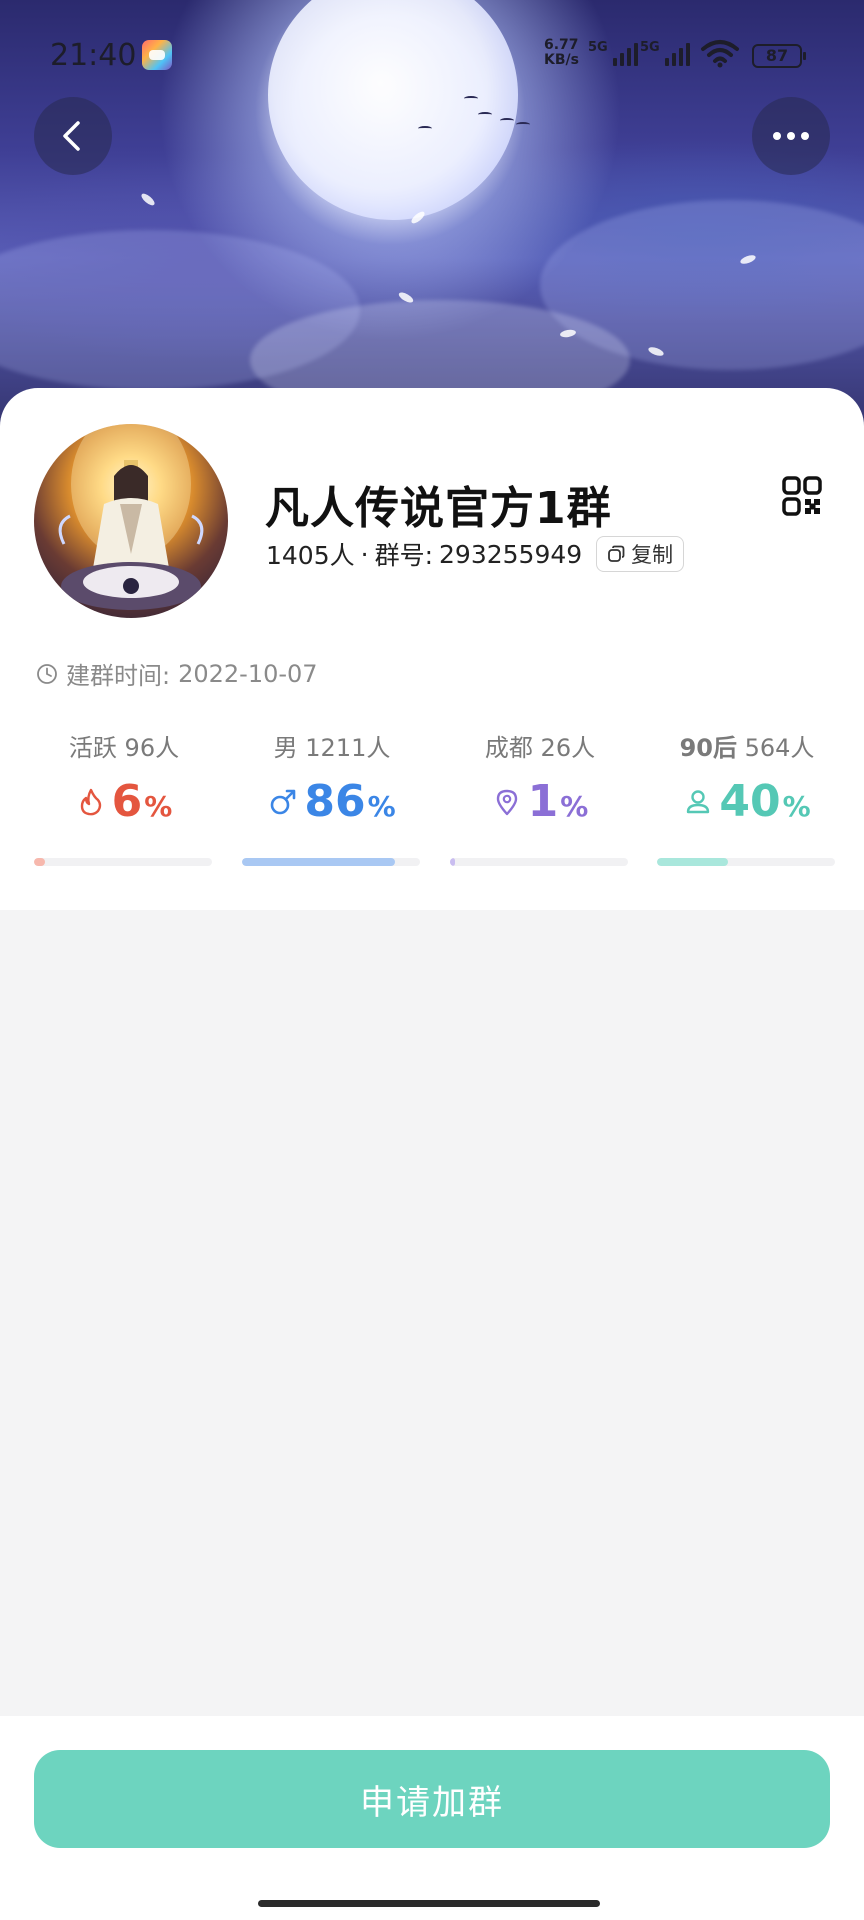 The height and width of the screenshot is (1920, 864). I want to click on created-label: 建群时间:, so click(118, 676).